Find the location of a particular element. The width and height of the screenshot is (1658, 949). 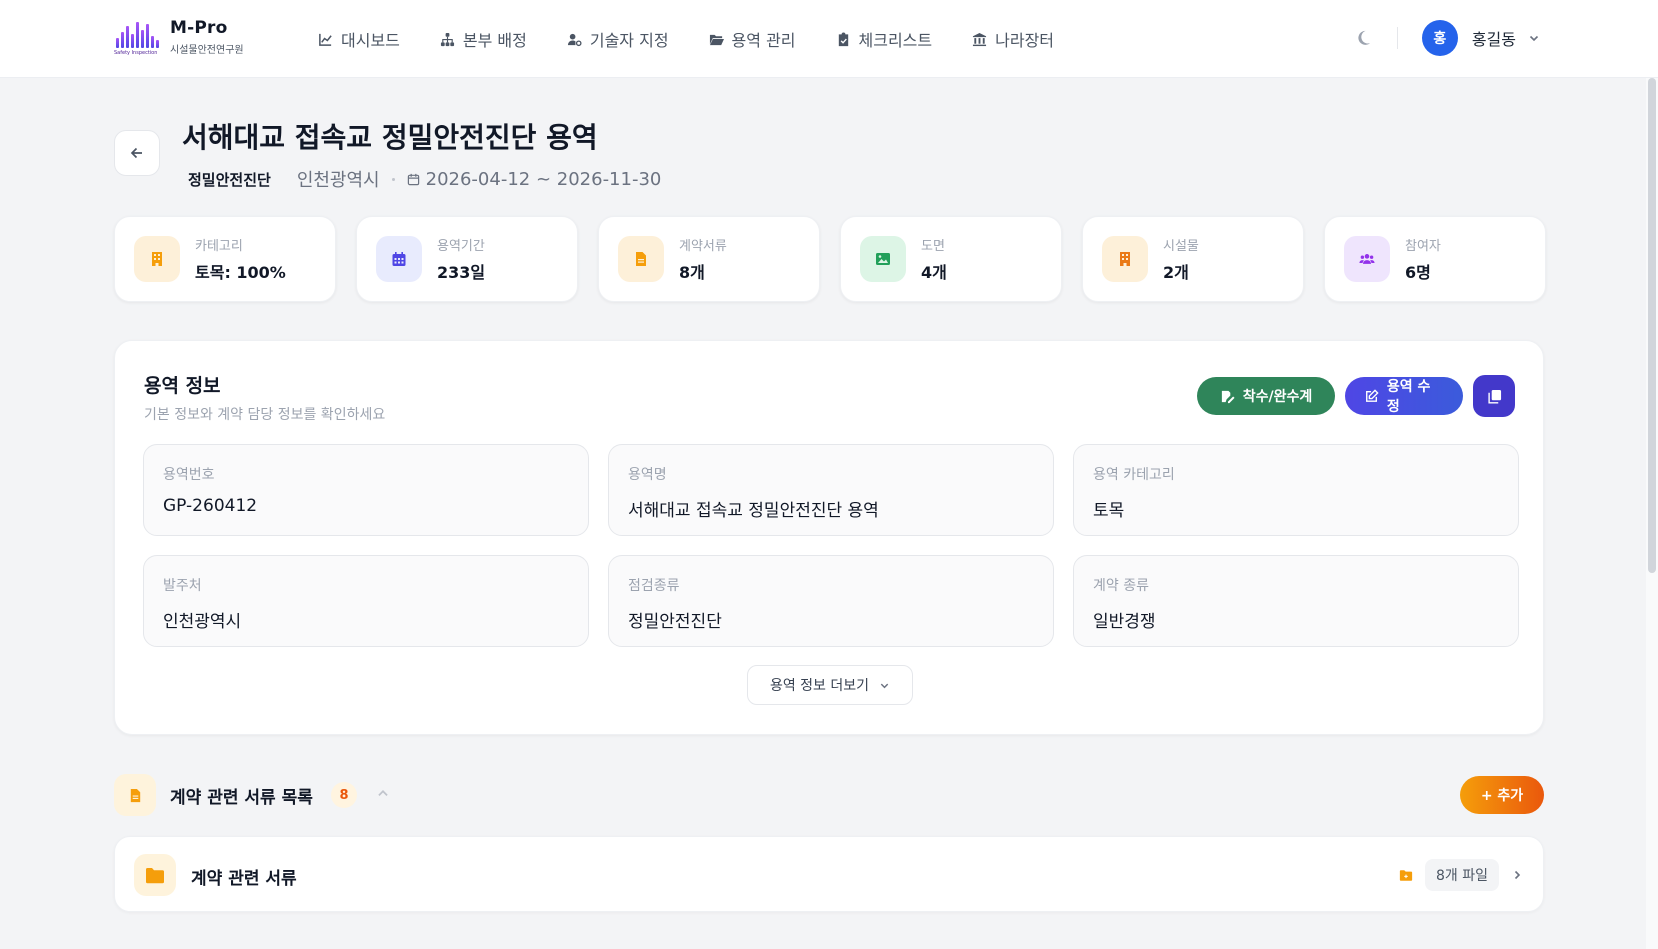

stat-value: 토목: 100% is located at coordinates (240, 272).